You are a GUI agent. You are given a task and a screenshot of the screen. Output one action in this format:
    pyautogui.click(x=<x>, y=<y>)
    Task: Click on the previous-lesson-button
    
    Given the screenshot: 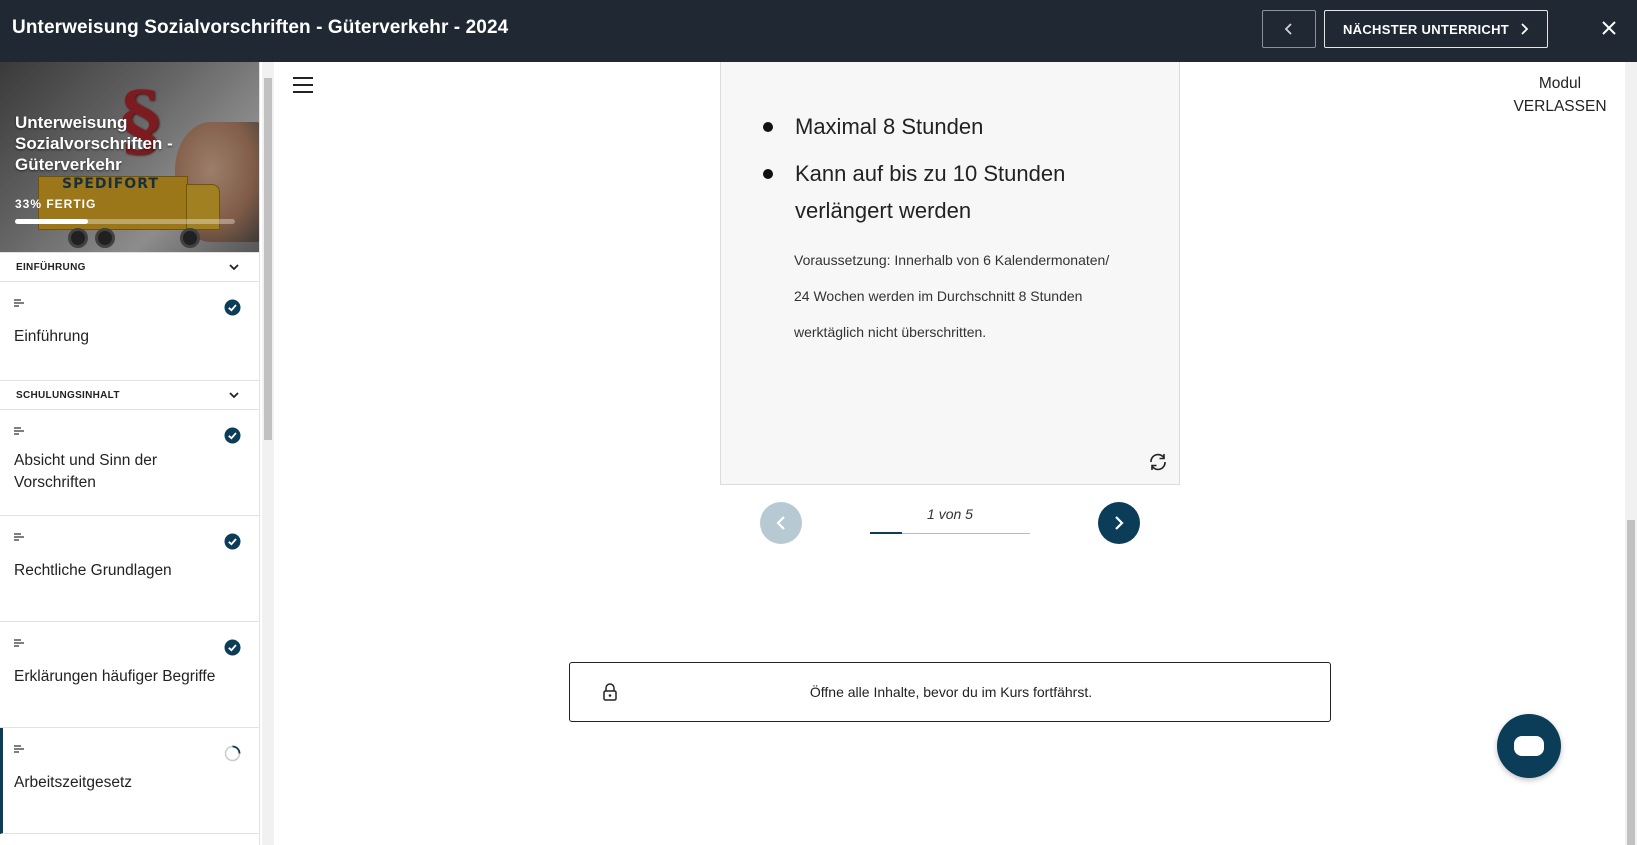 What is the action you would take?
    pyautogui.click(x=1289, y=29)
    